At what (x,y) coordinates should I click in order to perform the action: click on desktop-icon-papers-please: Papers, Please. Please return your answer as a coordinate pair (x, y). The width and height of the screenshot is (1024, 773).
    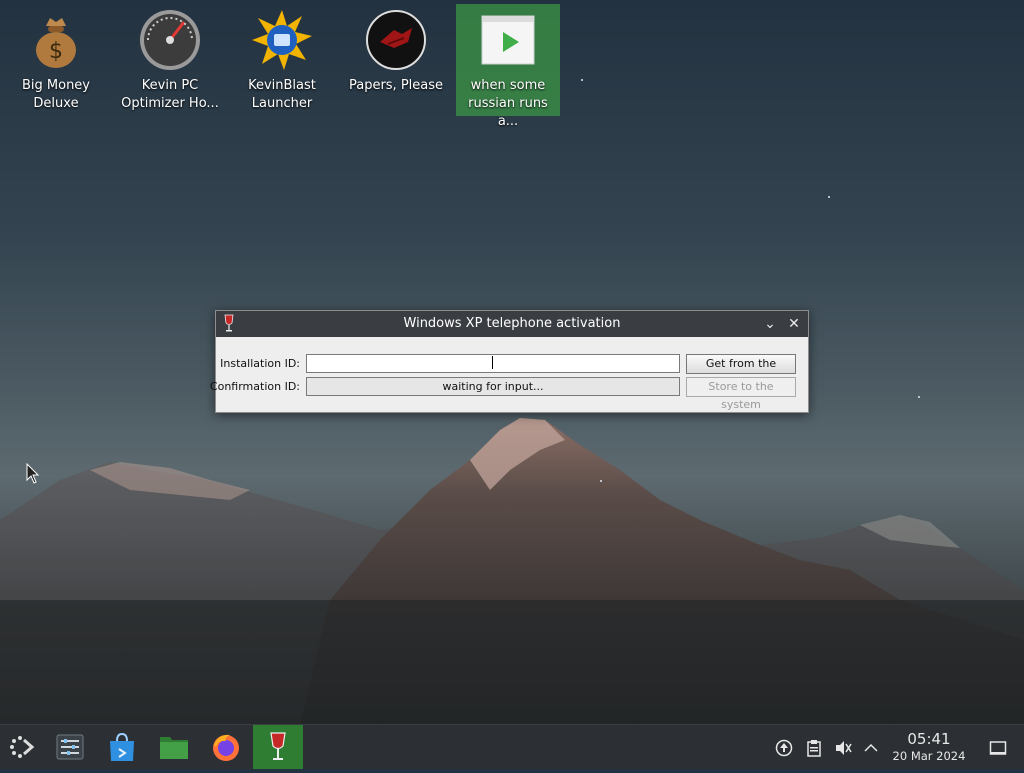
    Looking at the image, I should click on (396, 60).